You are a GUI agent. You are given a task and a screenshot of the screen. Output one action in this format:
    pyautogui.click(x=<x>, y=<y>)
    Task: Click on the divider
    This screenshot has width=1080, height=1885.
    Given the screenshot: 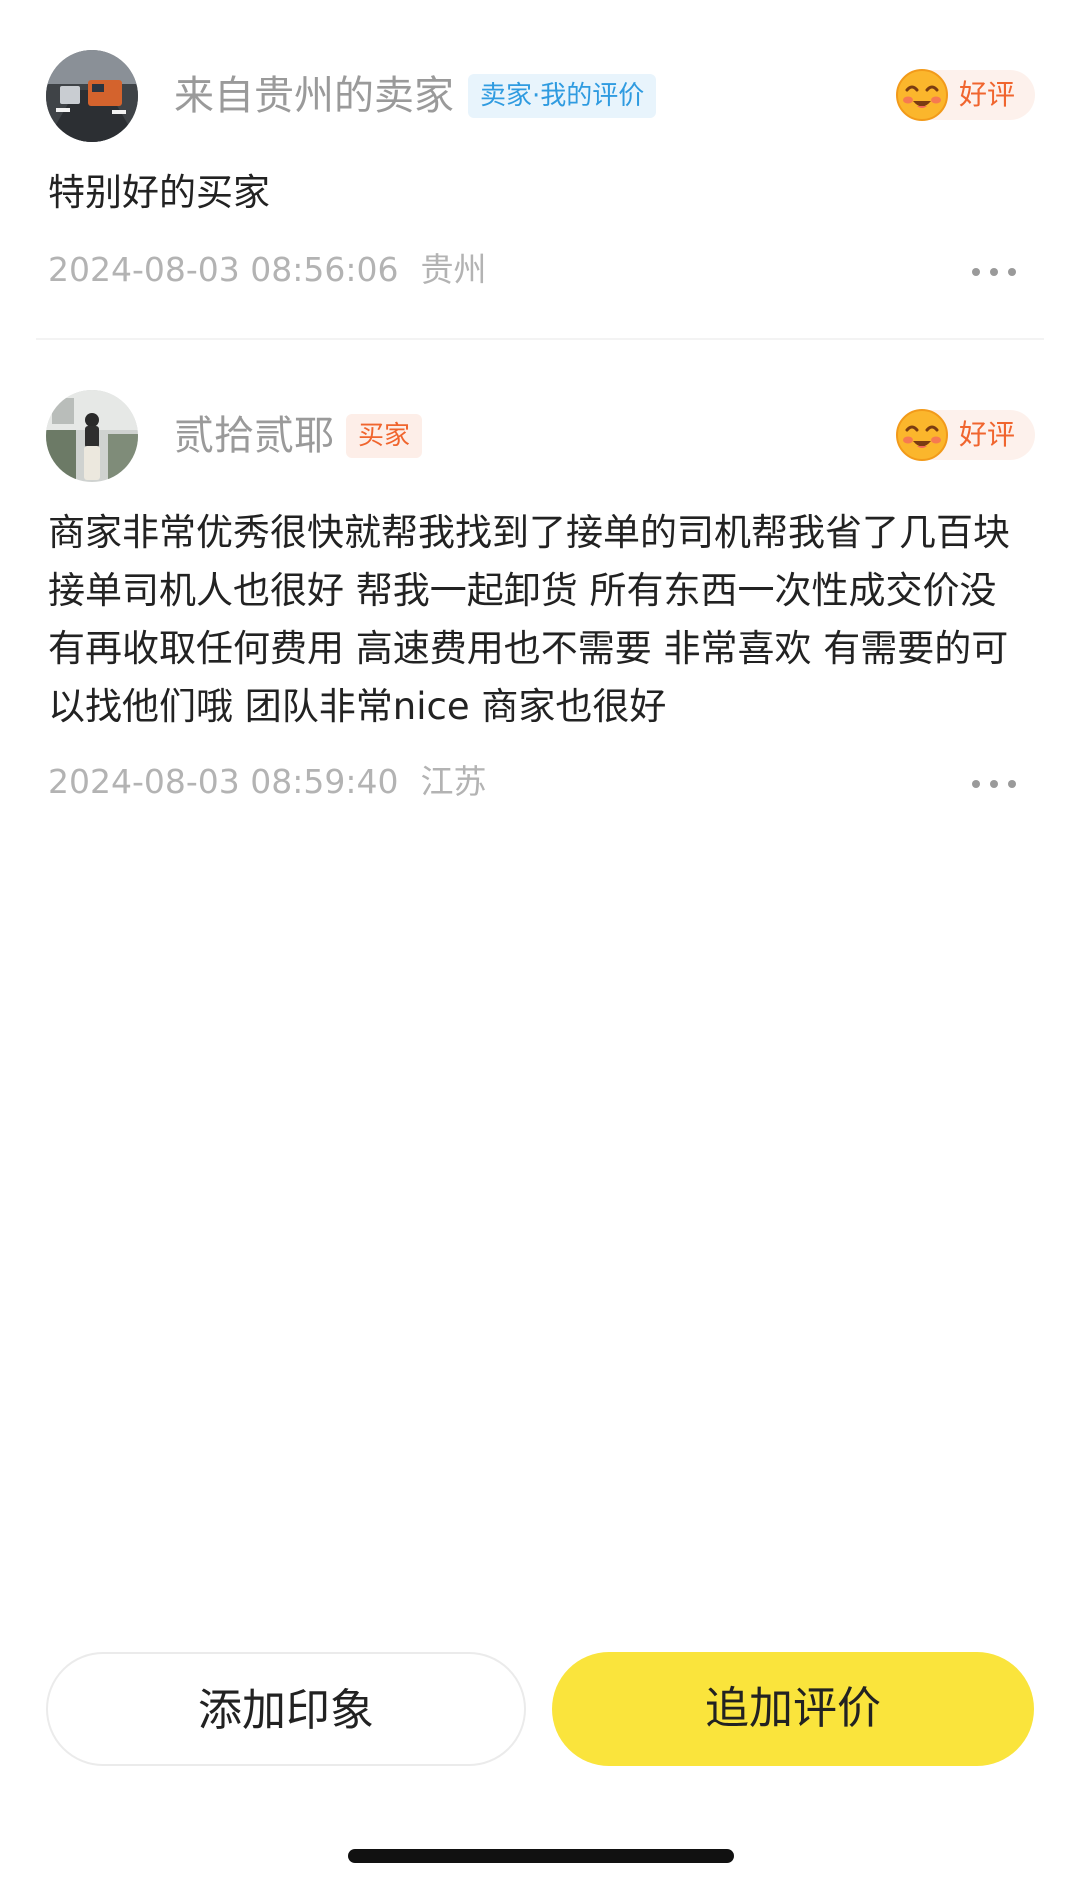 What is the action you would take?
    pyautogui.click(x=540, y=339)
    